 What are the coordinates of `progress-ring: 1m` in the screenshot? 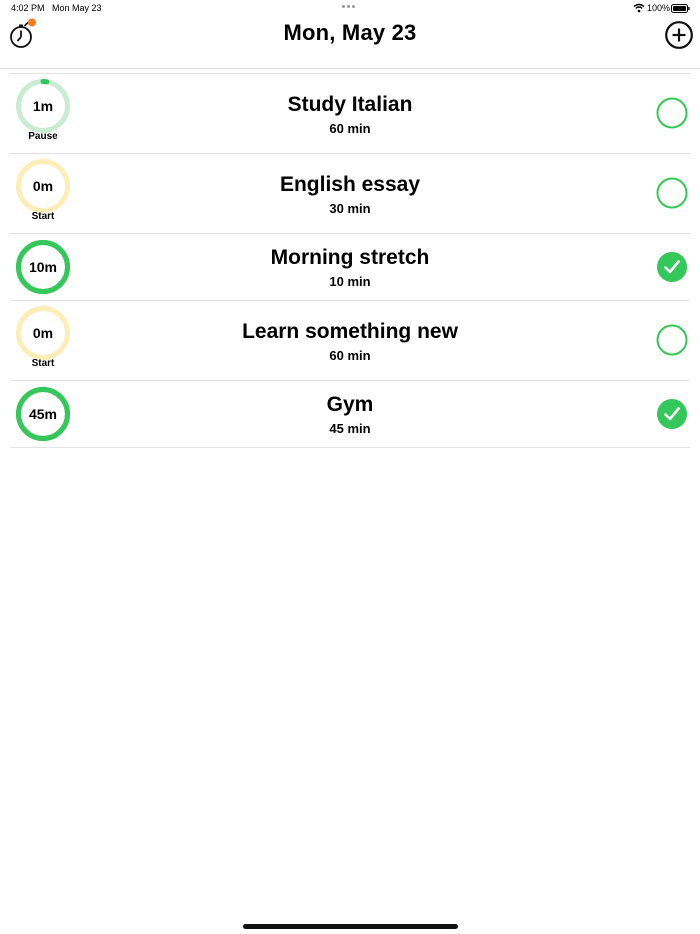 It's located at (43, 106).